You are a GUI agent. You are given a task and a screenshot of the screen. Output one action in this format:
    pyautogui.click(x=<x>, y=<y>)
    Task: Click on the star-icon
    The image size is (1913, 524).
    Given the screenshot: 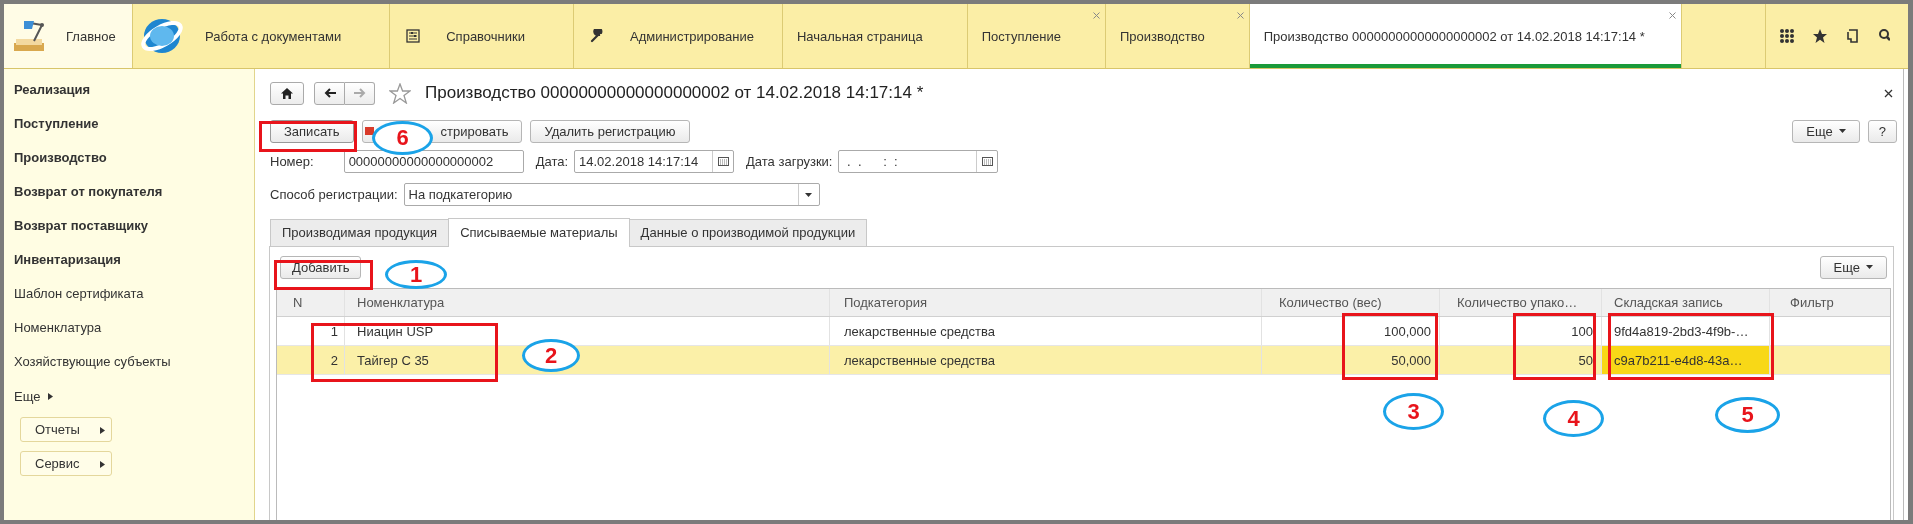 What is the action you would take?
    pyautogui.click(x=1820, y=36)
    